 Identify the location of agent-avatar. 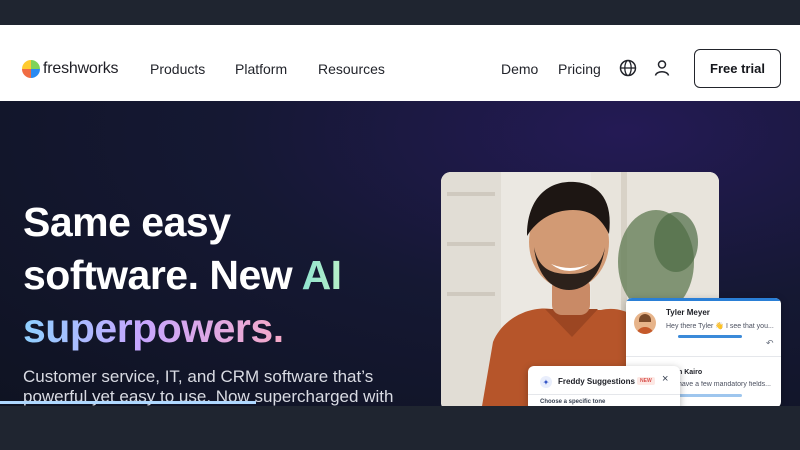
(645, 323).